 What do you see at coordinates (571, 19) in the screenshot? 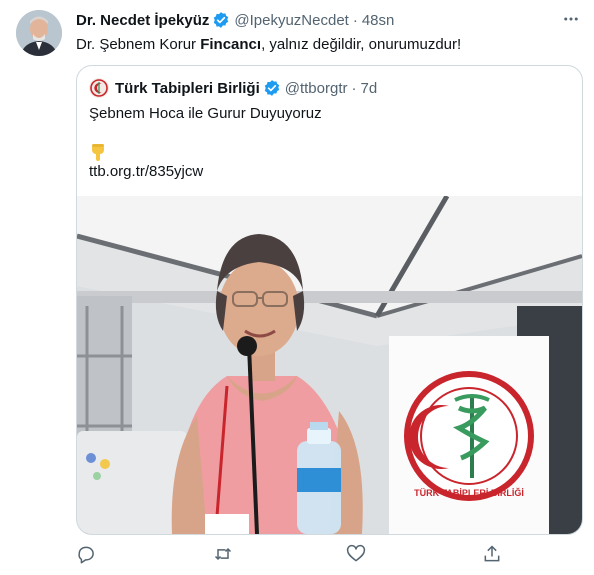
I see `ellipsis-icon` at bounding box center [571, 19].